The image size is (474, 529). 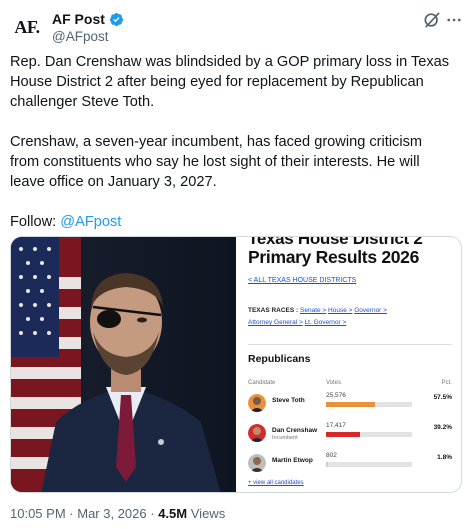 I want to click on more-icon, so click(x=454, y=20).